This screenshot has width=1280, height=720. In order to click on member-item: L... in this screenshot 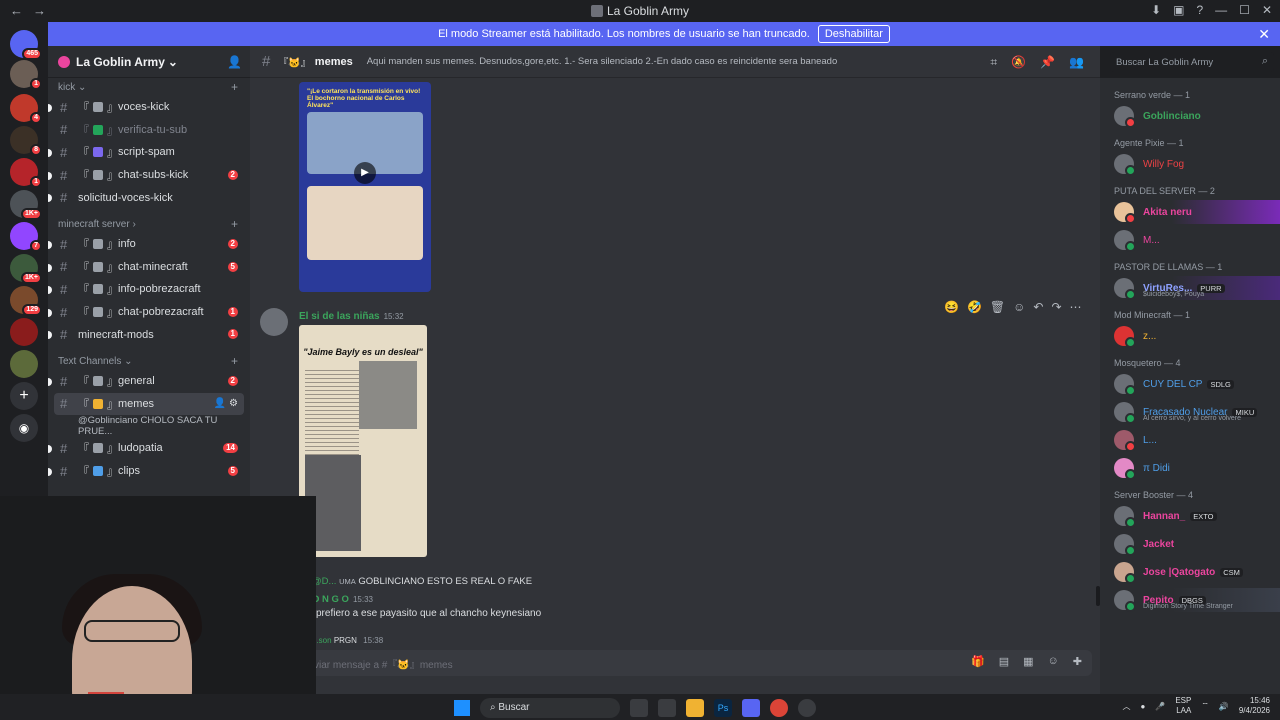, I will do `click(1190, 440)`.